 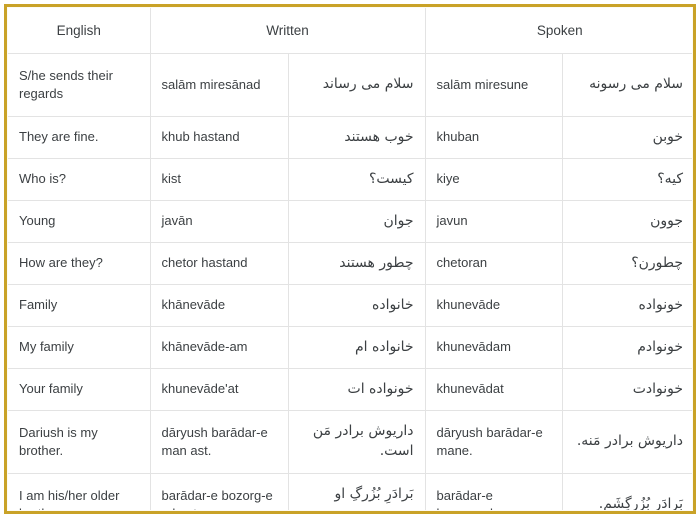 What do you see at coordinates (356, 347) in the screenshot?
I see `cell-written-farsi: خانواده ام` at bounding box center [356, 347].